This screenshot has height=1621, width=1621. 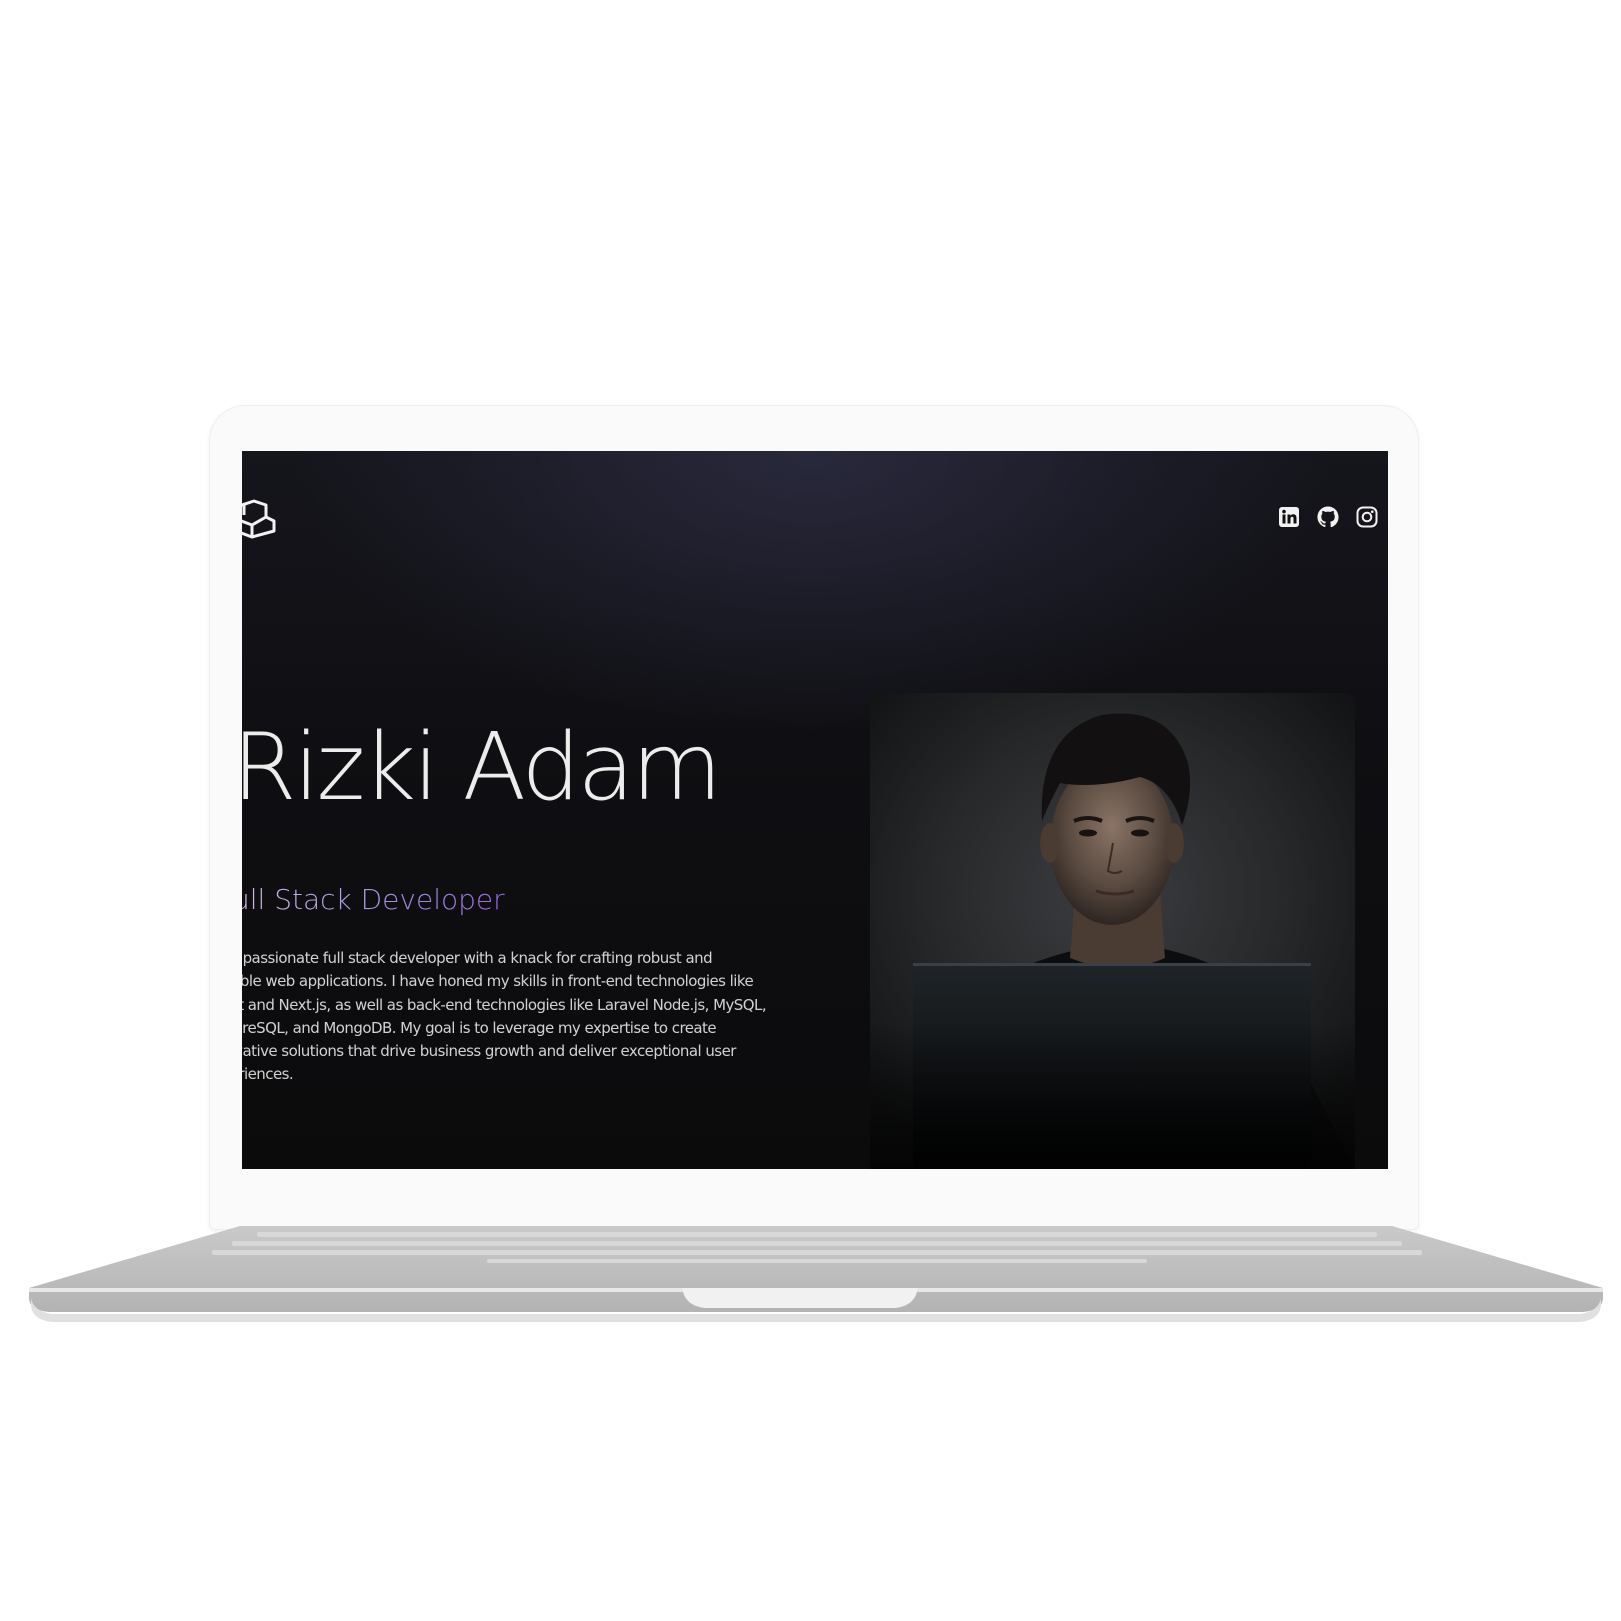 I want to click on hero-name: Rizki Adam, so click(x=482, y=767).